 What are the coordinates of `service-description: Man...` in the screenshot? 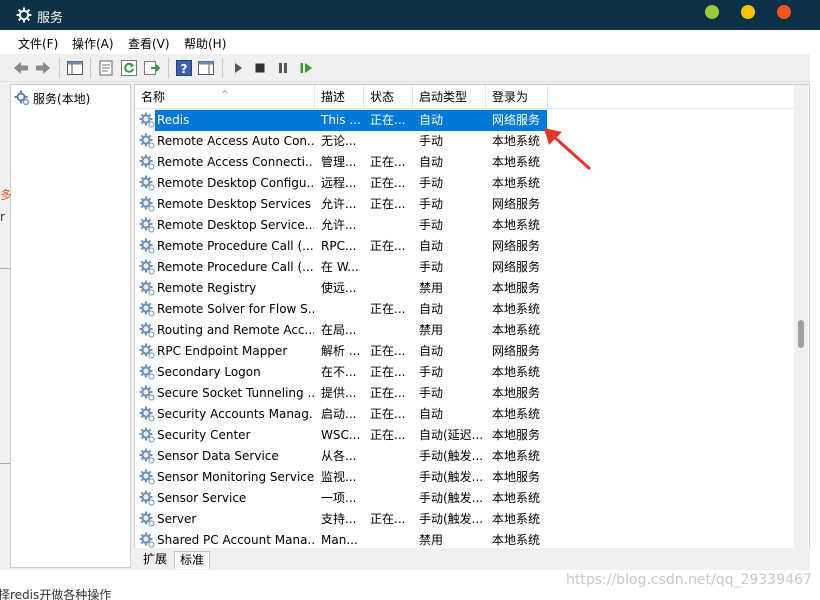 It's located at (339, 540).